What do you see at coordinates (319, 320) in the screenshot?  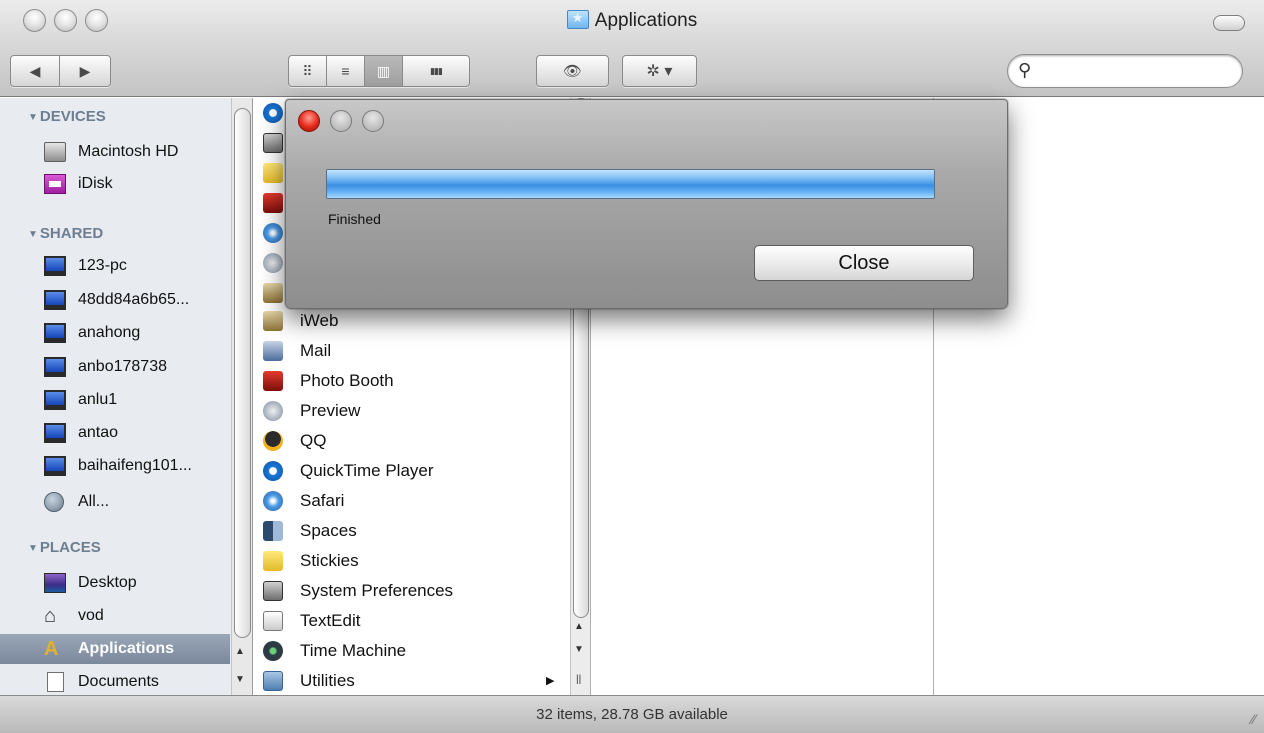 I see `list-item-label: iWeb` at bounding box center [319, 320].